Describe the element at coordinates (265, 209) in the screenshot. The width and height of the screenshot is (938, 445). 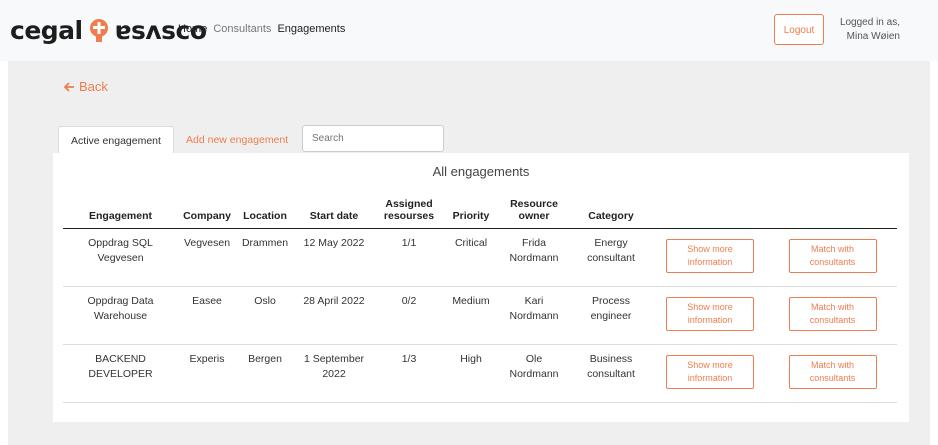
I see `header-location: Location` at that location.